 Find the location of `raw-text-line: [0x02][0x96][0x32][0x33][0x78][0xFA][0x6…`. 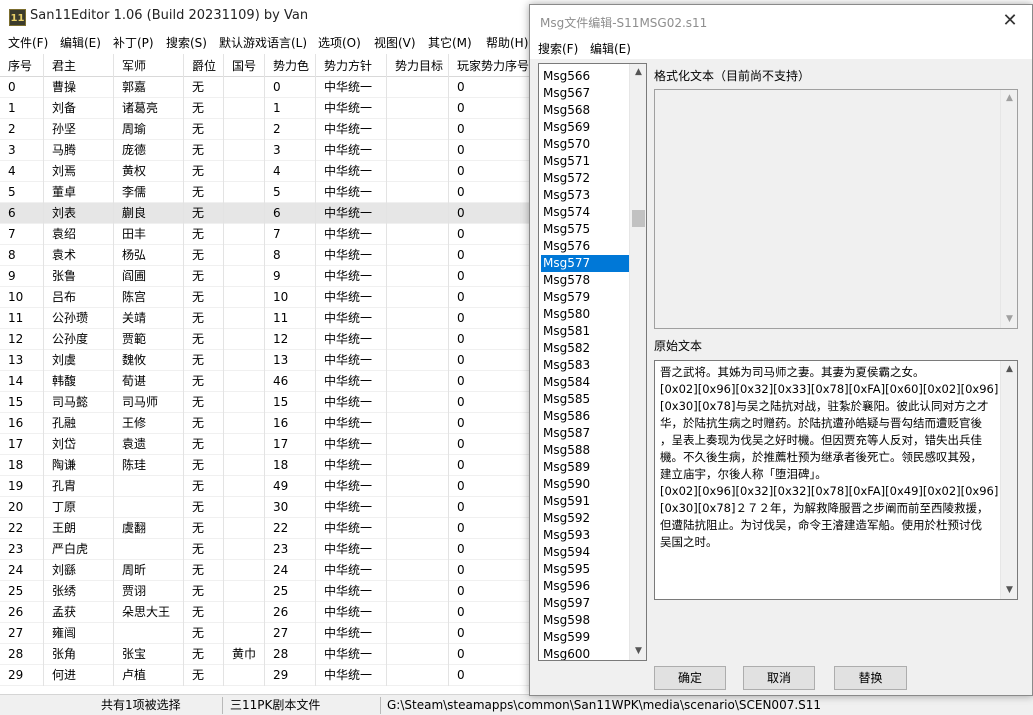

raw-text-line: [0x02][0x96][0x32][0x33][0x78][0xFA][0x6… is located at coordinates (829, 389).